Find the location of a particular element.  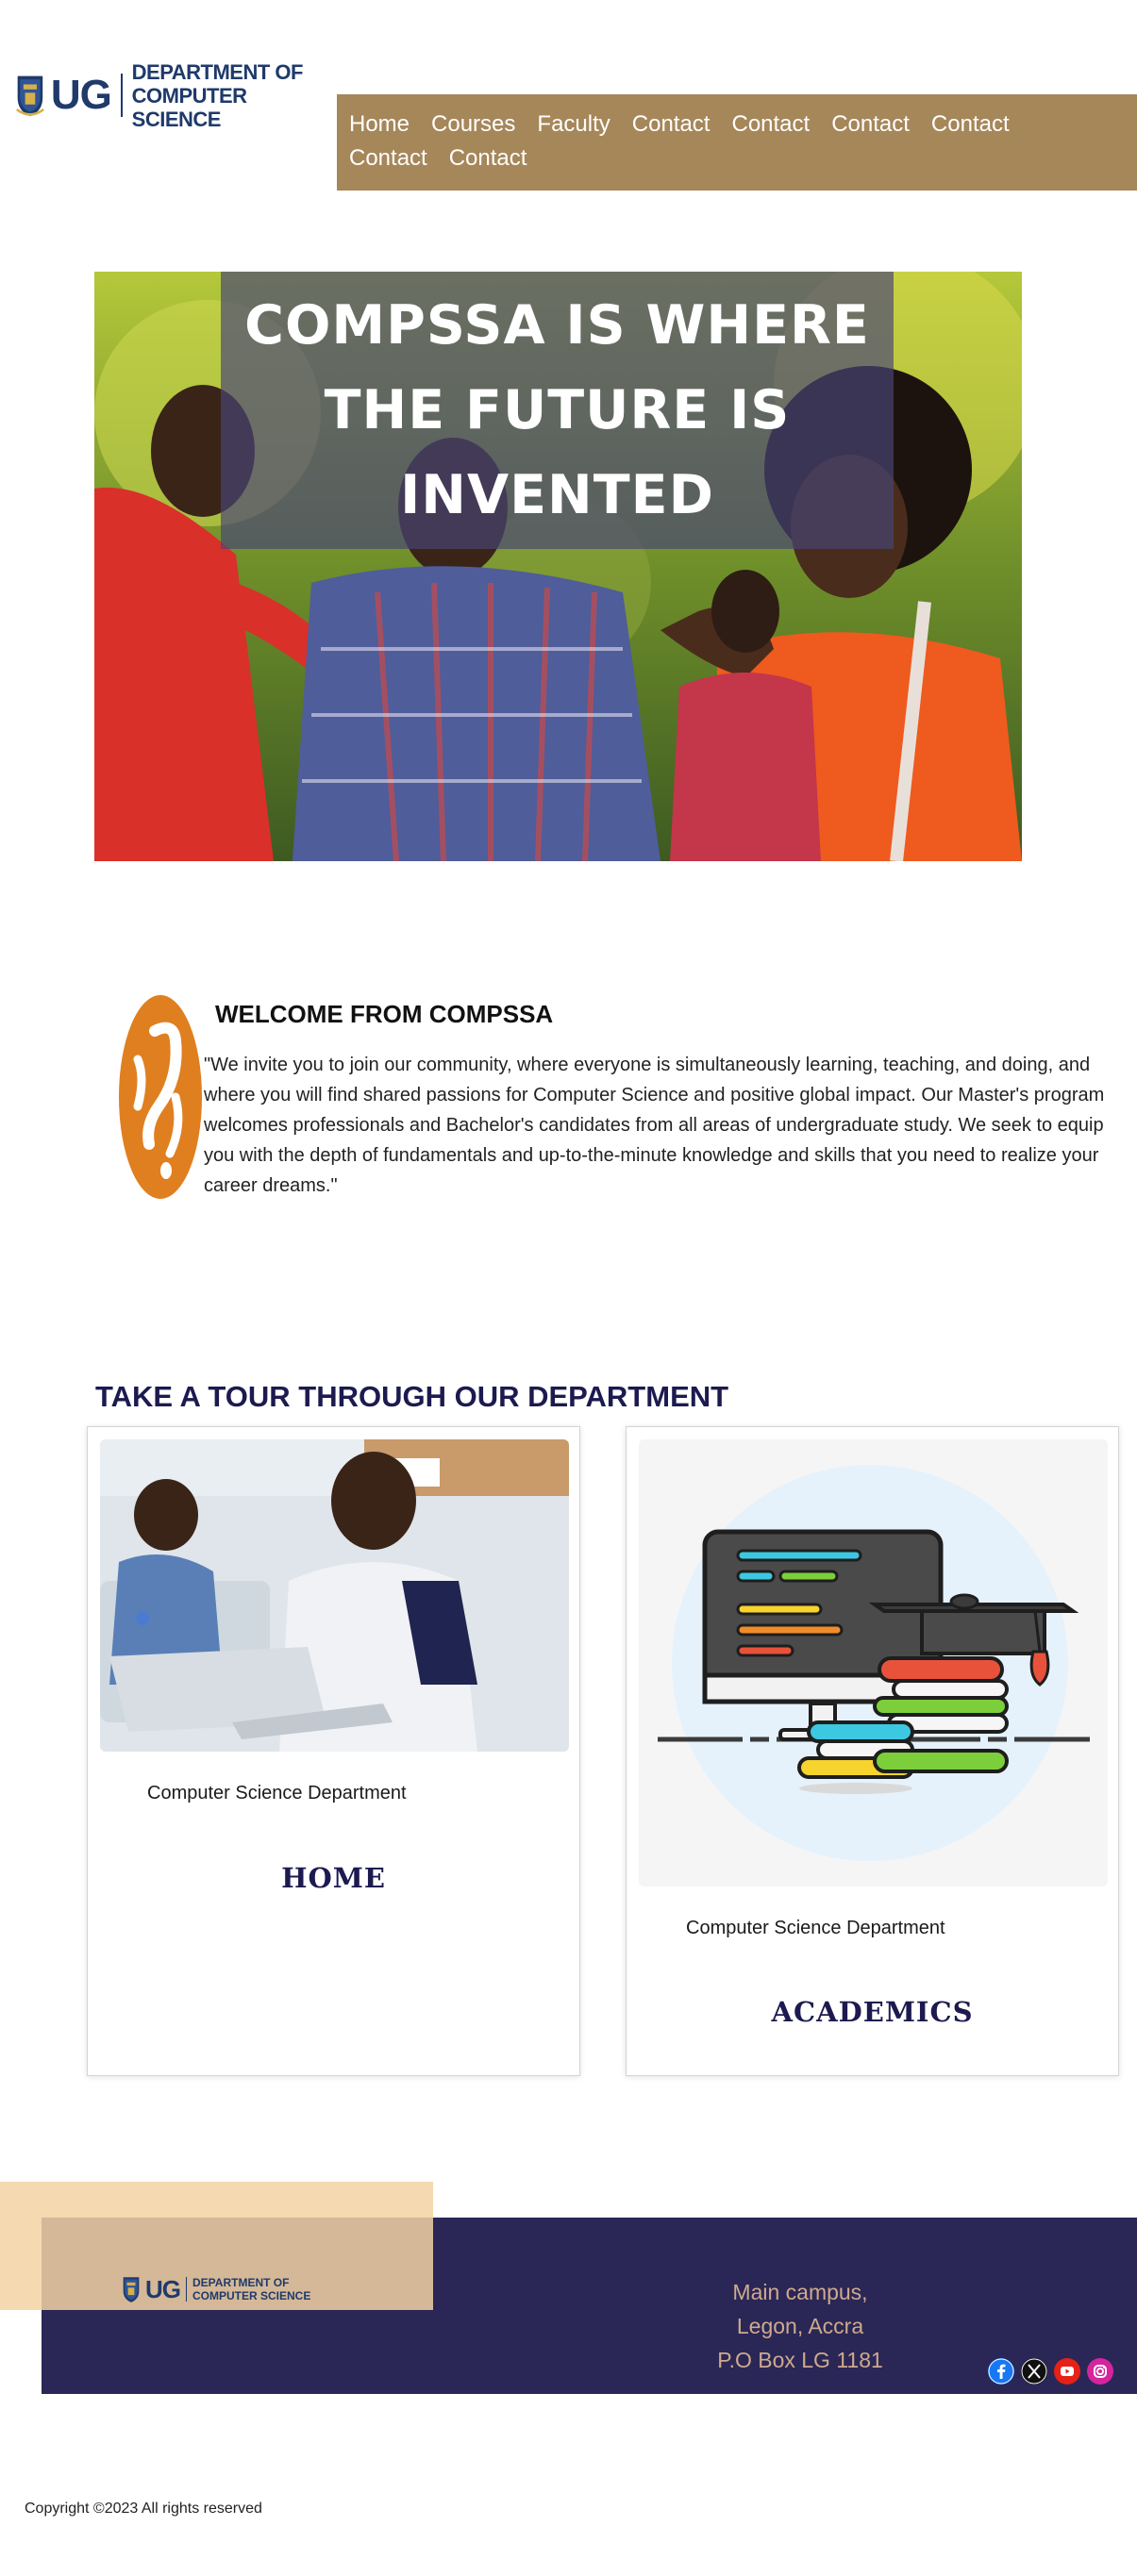

nav-faculty: Faculty is located at coordinates (573, 124).